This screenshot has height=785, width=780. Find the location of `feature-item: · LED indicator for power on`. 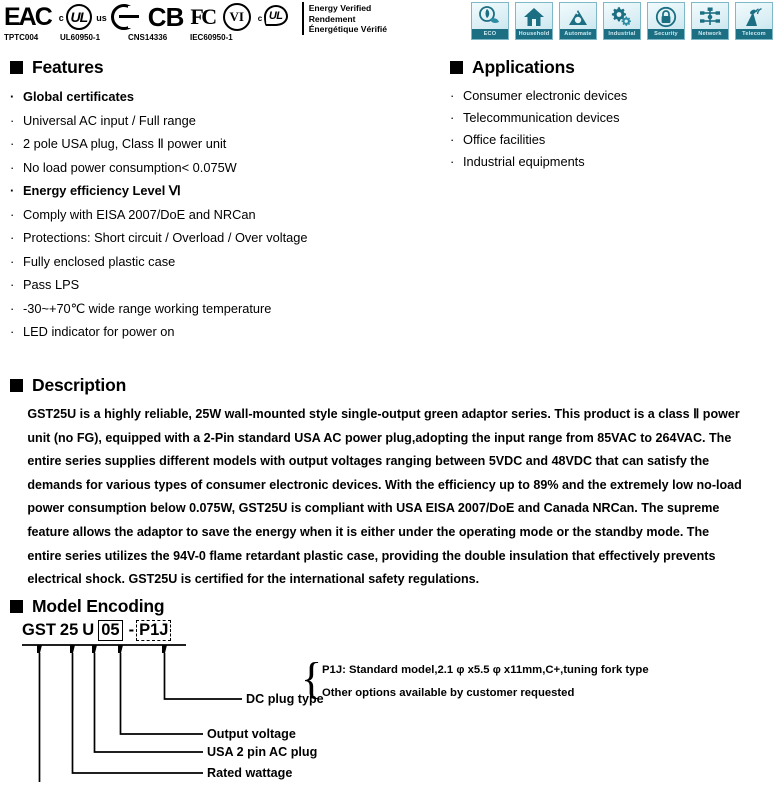

feature-item: · LED indicator for power on is located at coordinates (225, 332).